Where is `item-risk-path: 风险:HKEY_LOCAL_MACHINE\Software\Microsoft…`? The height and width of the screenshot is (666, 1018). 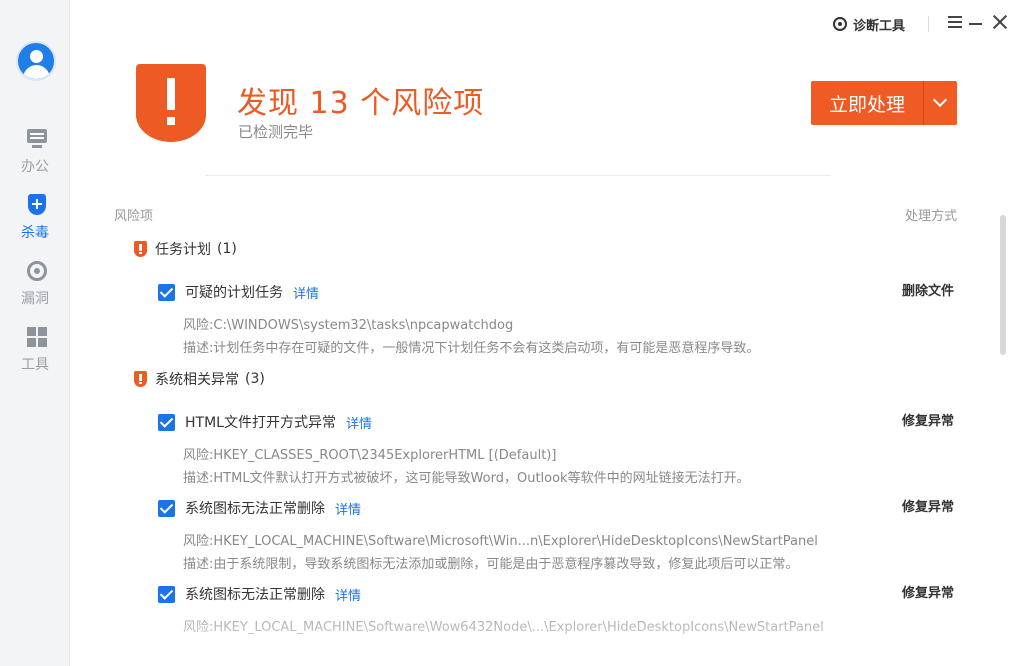
item-risk-path: 风险:HKEY_LOCAL_MACHINE\Software\Microsoft… is located at coordinates (500, 541).